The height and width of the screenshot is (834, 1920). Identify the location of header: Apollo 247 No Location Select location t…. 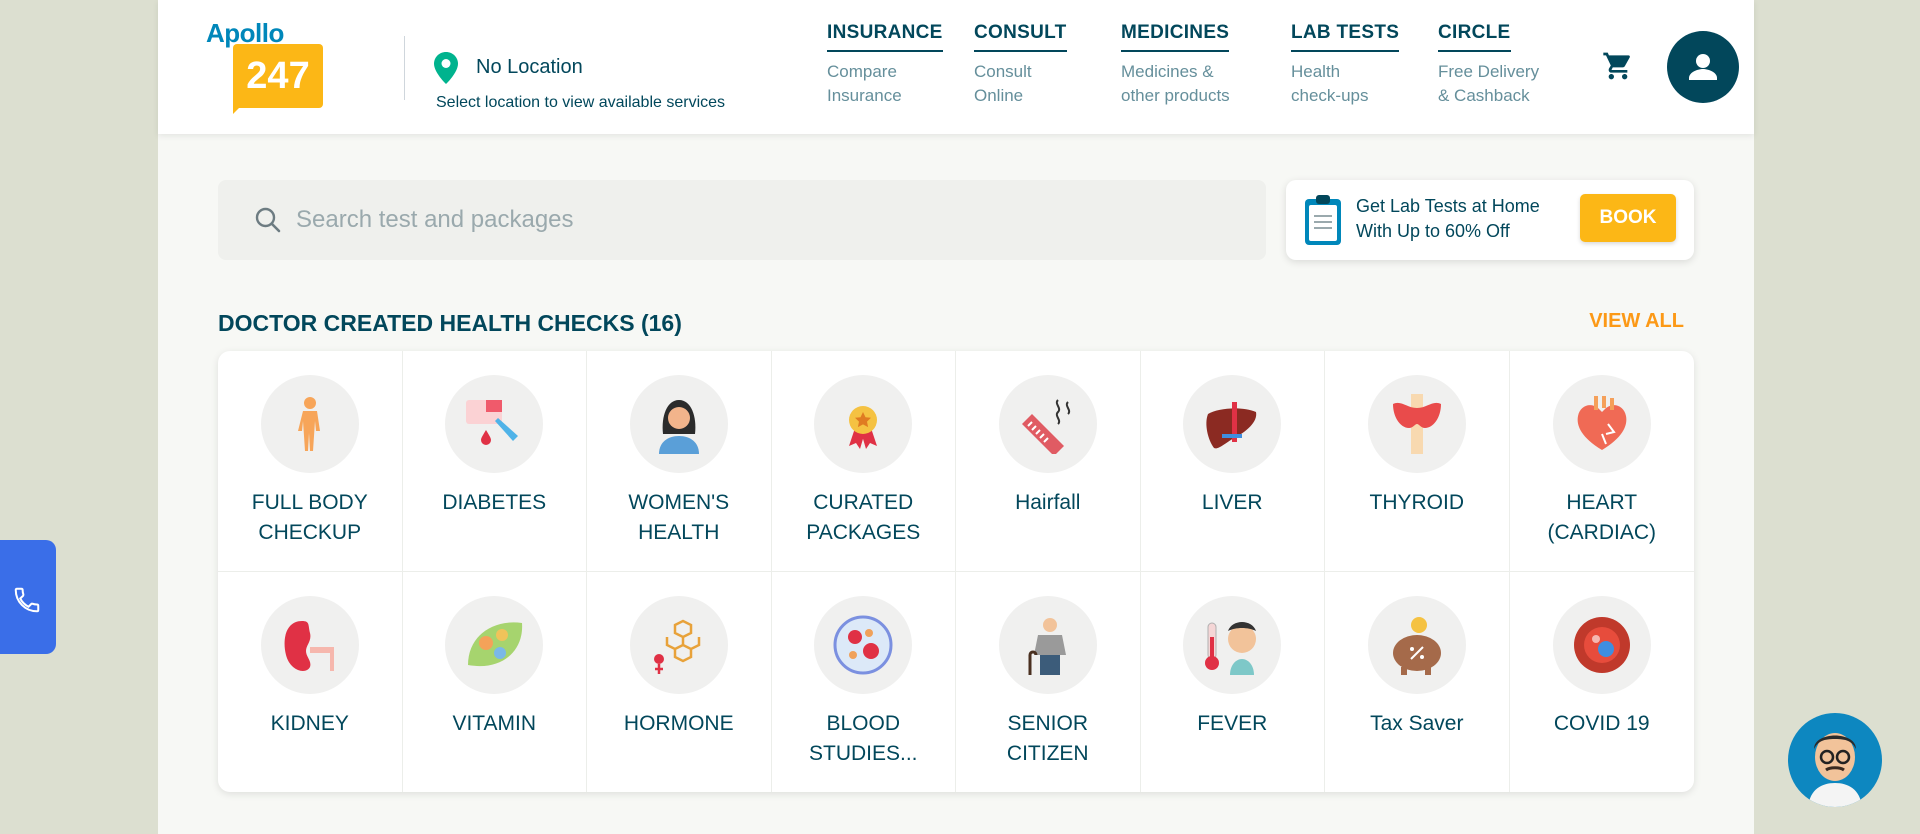
(956, 67).